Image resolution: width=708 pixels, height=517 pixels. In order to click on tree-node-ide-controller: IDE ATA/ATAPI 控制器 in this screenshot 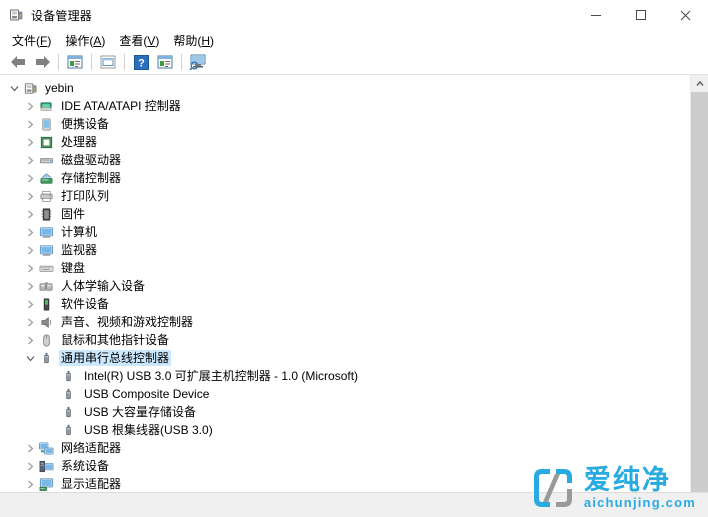, I will do `click(345, 106)`.